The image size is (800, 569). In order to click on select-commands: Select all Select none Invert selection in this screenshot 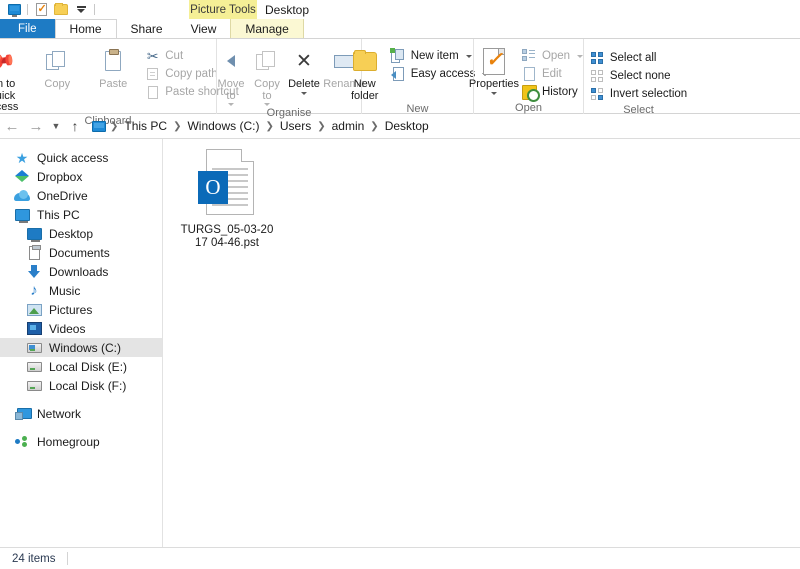, I will do `click(638, 73)`.